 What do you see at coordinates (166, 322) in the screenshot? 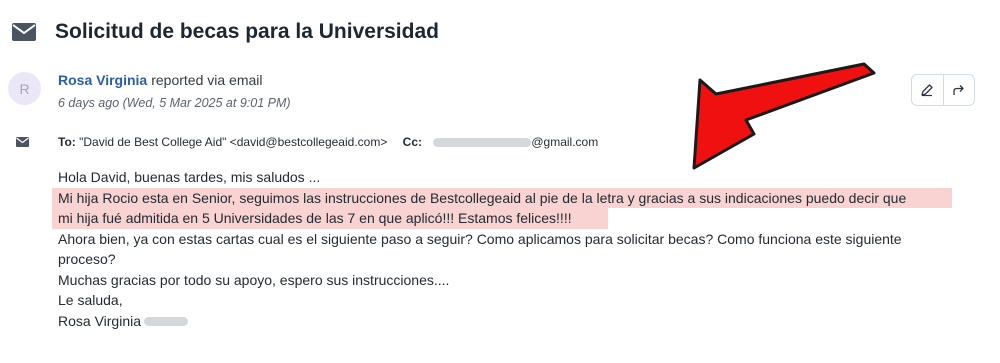
I see `signature-redacted-surname` at bounding box center [166, 322].